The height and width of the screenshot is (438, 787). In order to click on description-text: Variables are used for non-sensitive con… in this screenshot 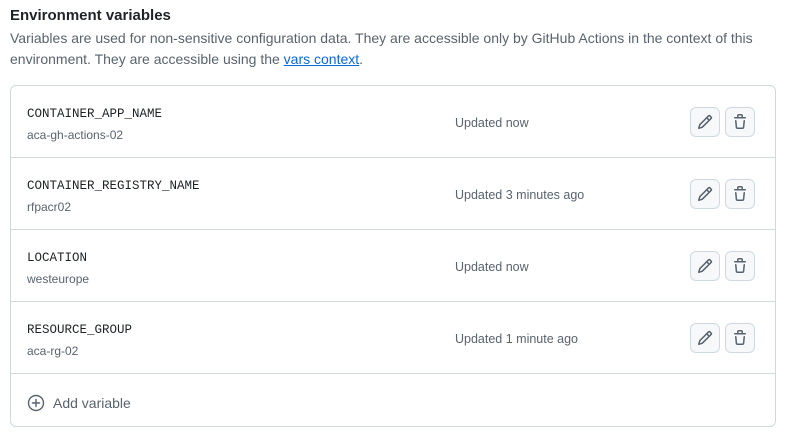, I will do `click(381, 48)`.